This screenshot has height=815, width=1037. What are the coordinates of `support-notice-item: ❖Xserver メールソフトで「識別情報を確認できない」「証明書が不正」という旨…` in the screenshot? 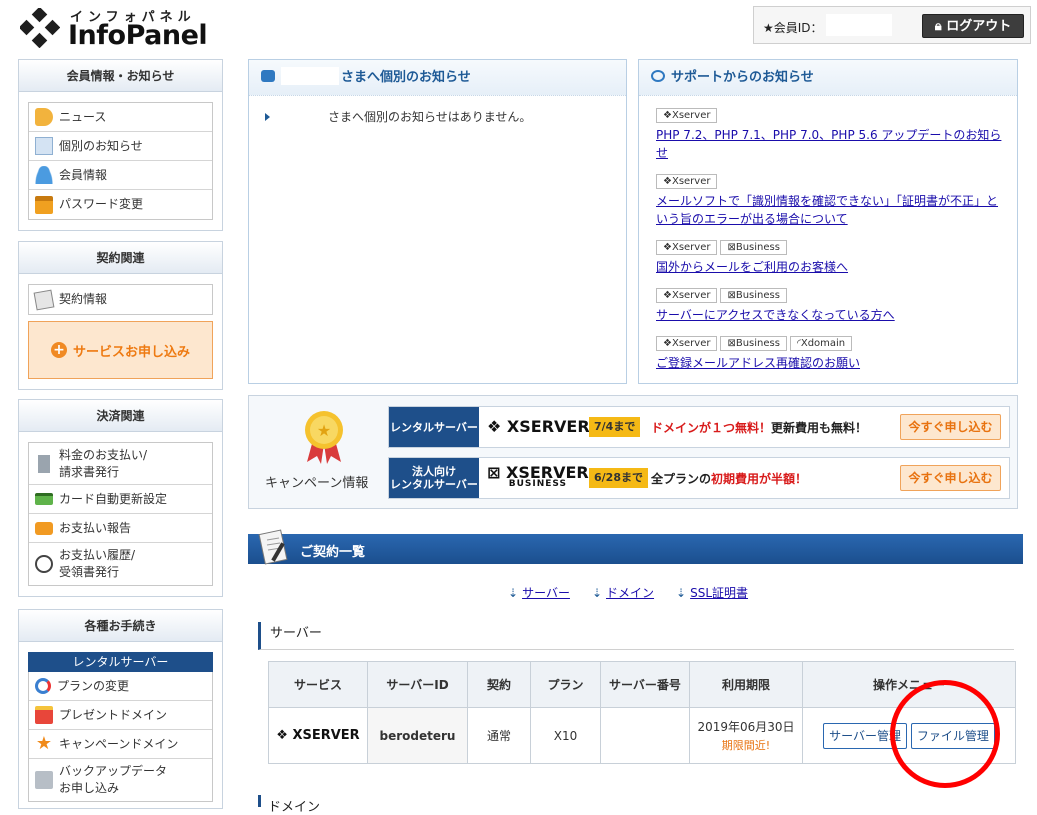 It's located at (836, 201).